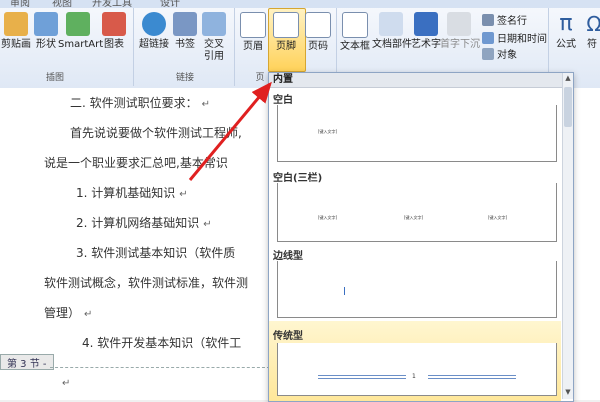  I want to click on rule-right, so click(472, 377).